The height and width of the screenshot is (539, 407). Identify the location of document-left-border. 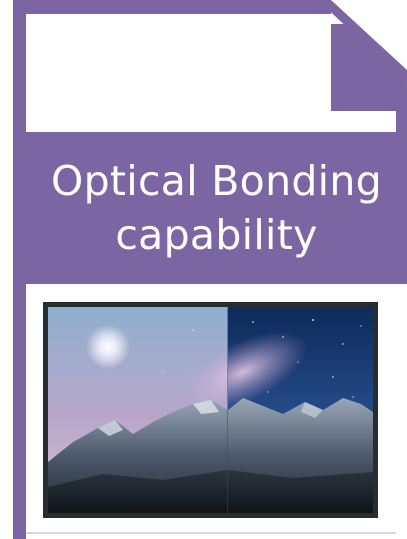
(19, 269).